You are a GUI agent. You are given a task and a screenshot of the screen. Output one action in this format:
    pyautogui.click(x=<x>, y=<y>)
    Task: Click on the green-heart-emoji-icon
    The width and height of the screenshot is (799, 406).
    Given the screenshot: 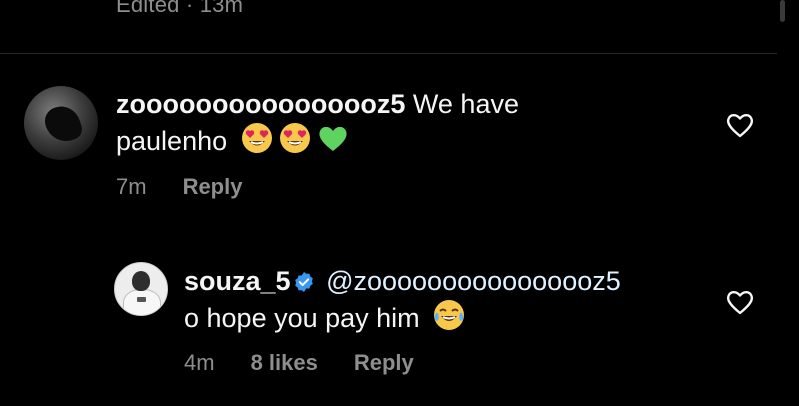 What is the action you would take?
    pyautogui.click(x=333, y=138)
    